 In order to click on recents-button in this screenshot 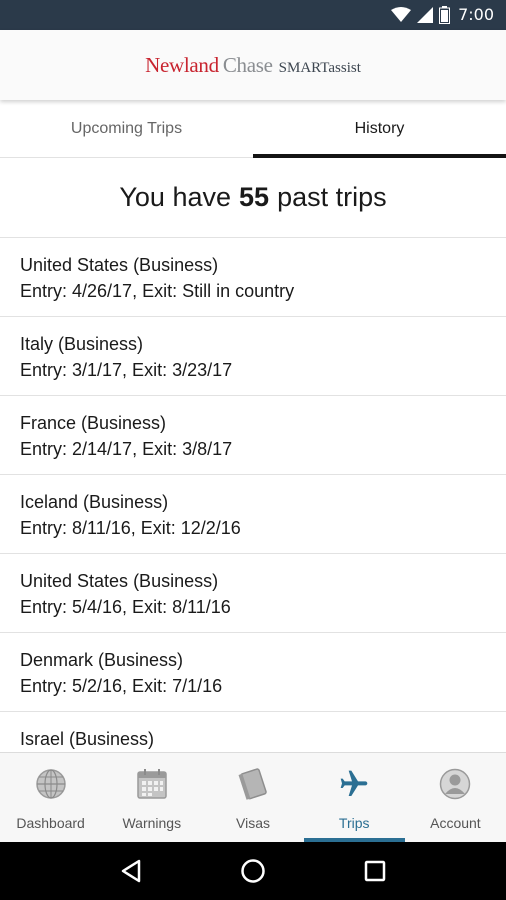, I will do `click(375, 871)`.